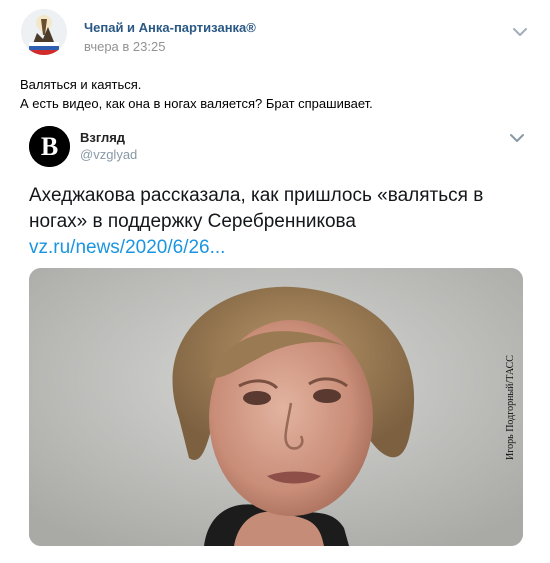 The height and width of the screenshot is (563, 550). I want to click on avatar, so click(44, 32).